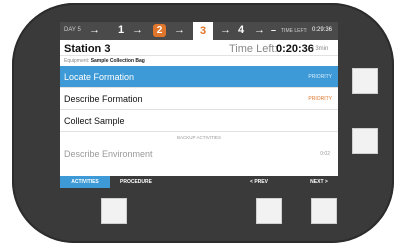 Image resolution: width=406 pixels, height=244 pixels. Describe the element at coordinates (199, 137) in the screenshot. I see `backup-activities-divider: BACKUP ACTIVITIES` at that location.